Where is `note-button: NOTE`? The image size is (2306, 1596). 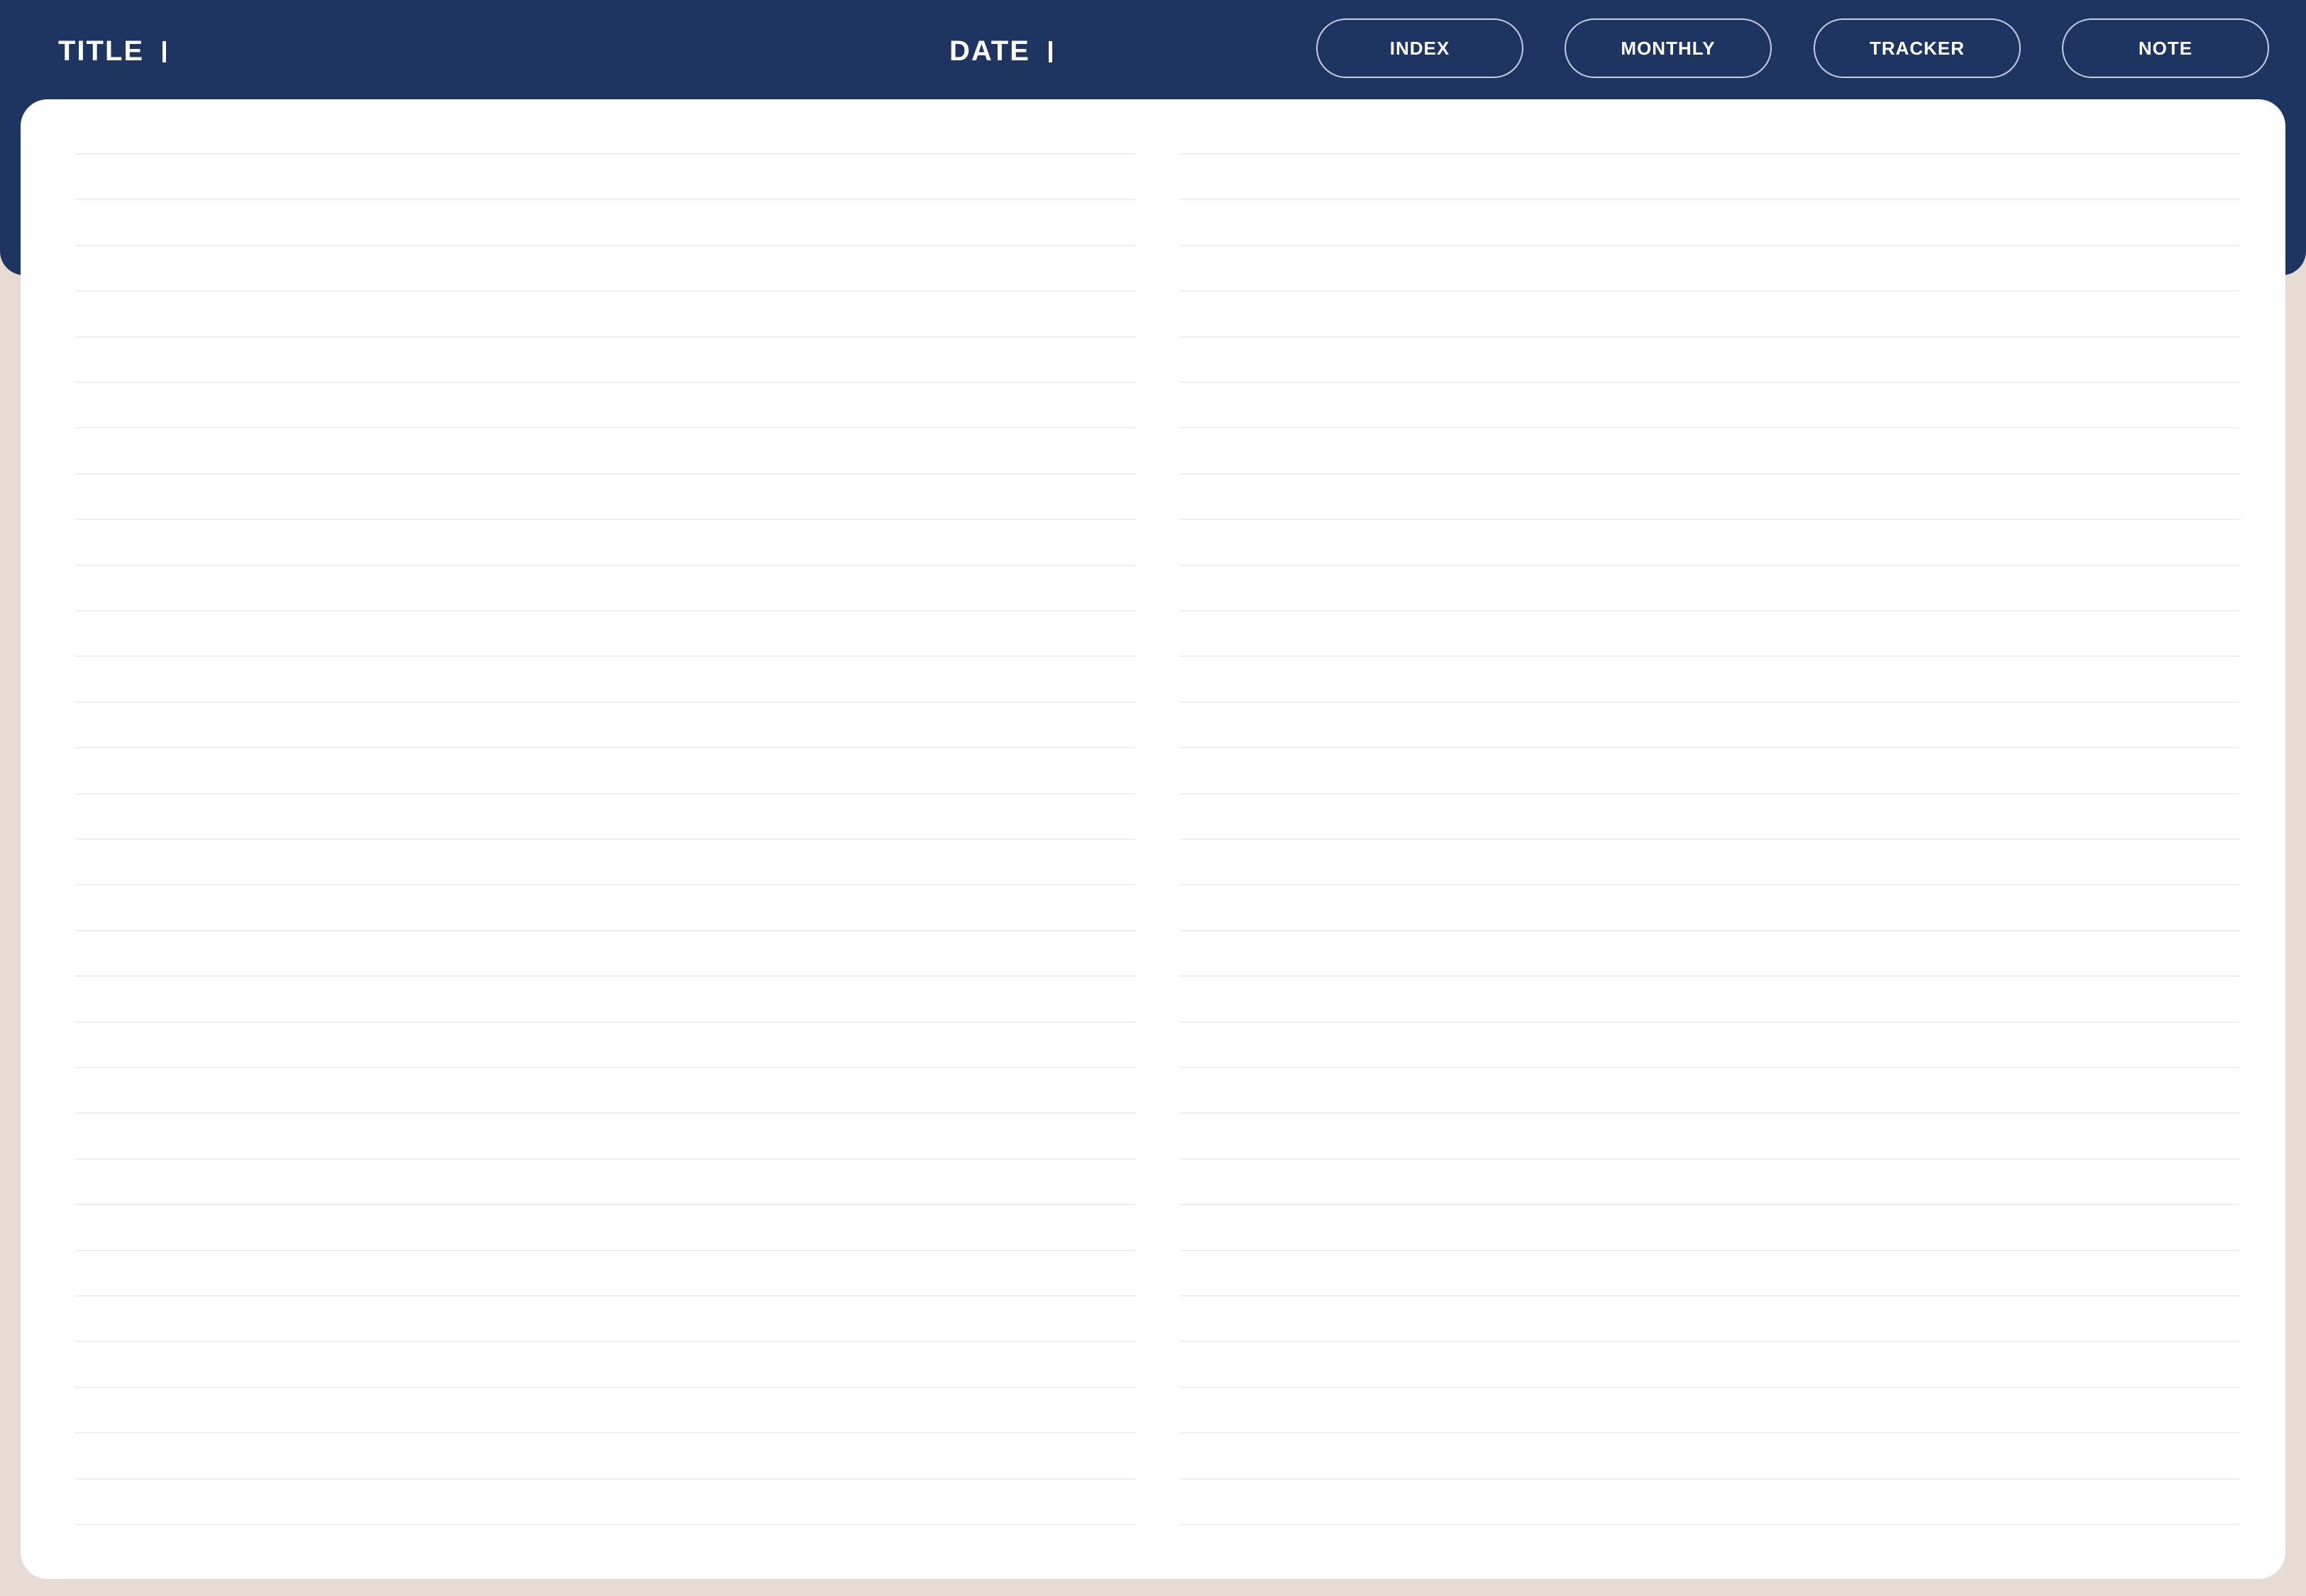 note-button: NOTE is located at coordinates (2166, 48).